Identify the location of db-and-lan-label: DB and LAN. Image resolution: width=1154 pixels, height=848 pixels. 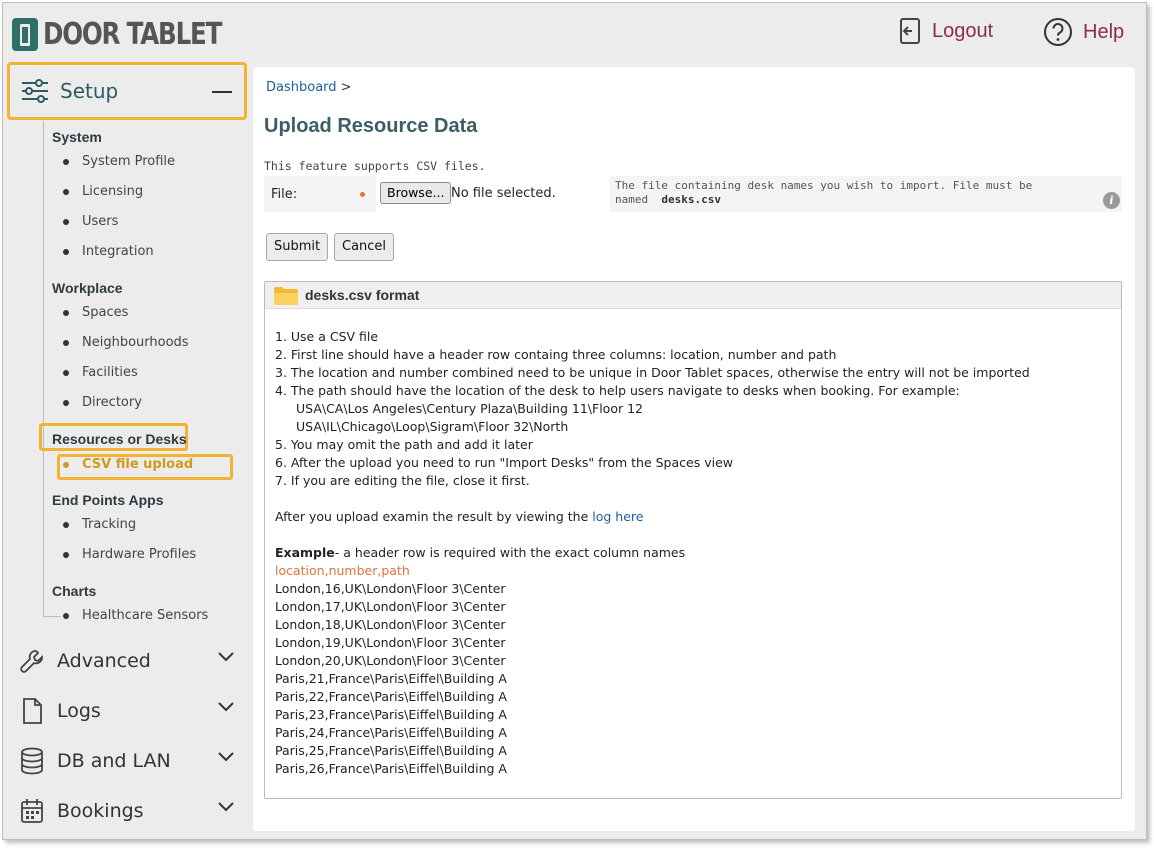
(114, 761).